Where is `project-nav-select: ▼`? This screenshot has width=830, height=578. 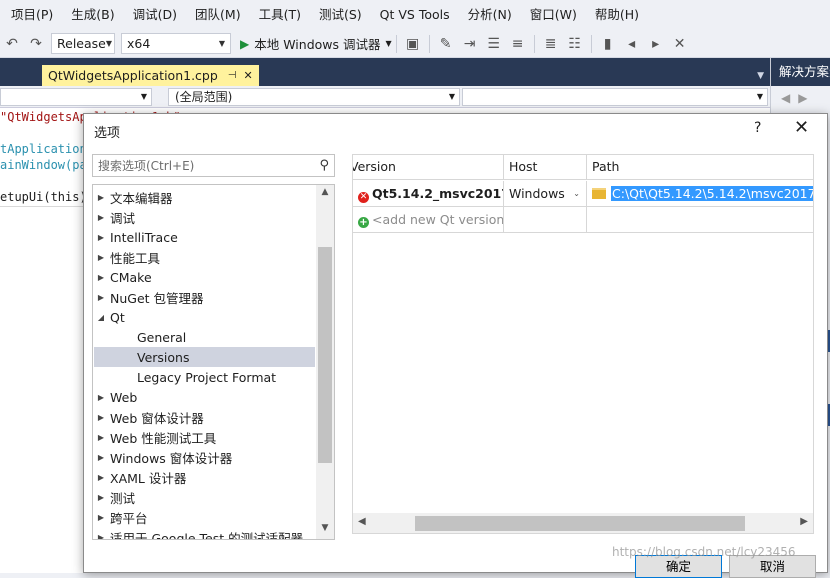
project-nav-select: ▼ is located at coordinates (76, 97).